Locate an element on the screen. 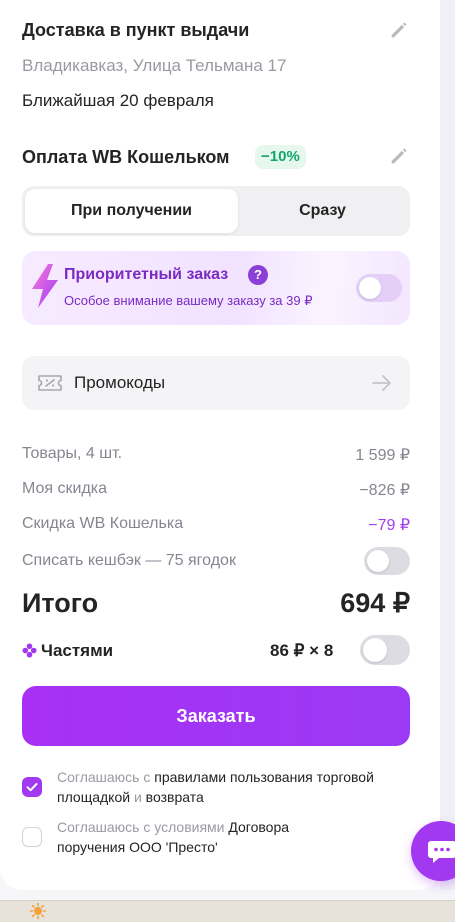 This screenshot has width=455, height=922. priority-title: Приоритетный заказ is located at coordinates (146, 274).